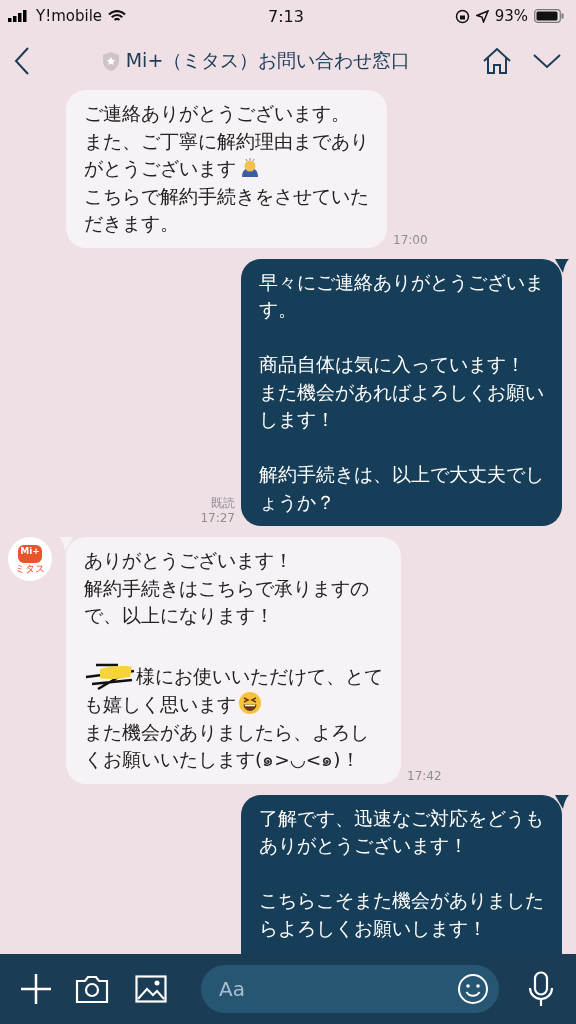  I want to click on read-receipt: 既読, so click(223, 503).